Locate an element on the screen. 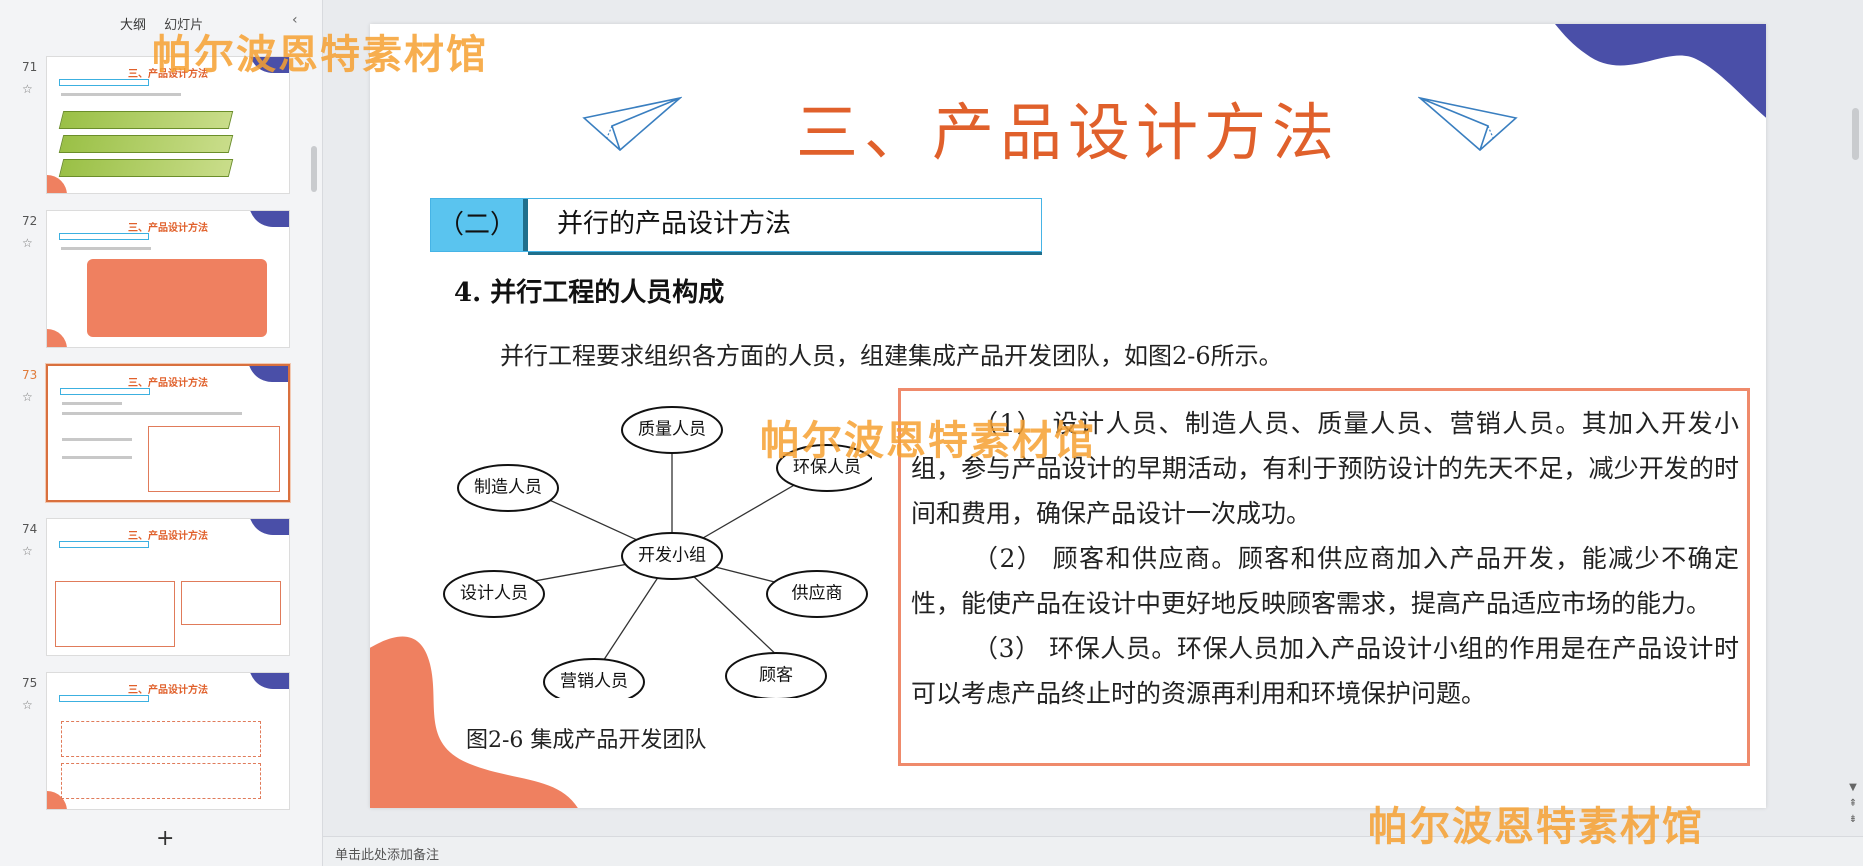 This screenshot has height=866, width=1863. team-diagram: 开发小组 质量人员 环保人员 供应商 顾客 营销人员 设计人员 制造人员 is located at coordinates (657, 552).